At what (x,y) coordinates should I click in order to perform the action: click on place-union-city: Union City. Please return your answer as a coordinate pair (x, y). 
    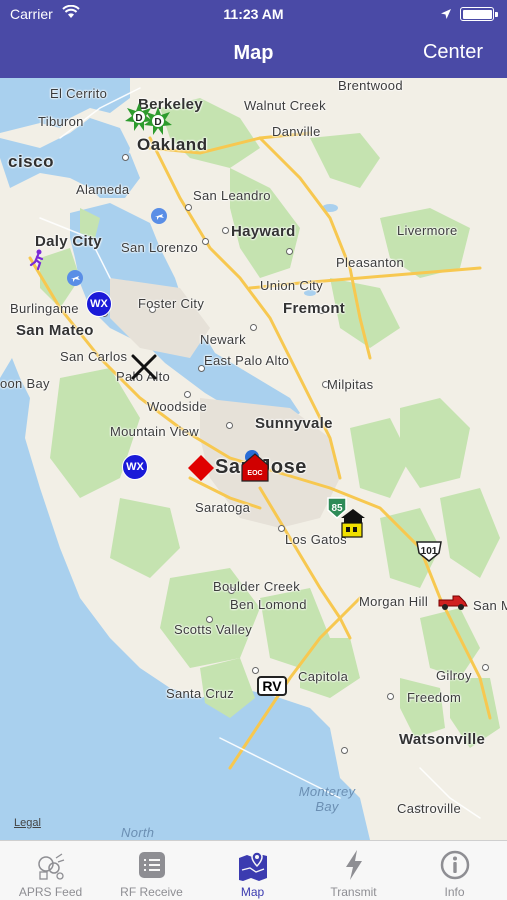
    Looking at the image, I should click on (291, 285).